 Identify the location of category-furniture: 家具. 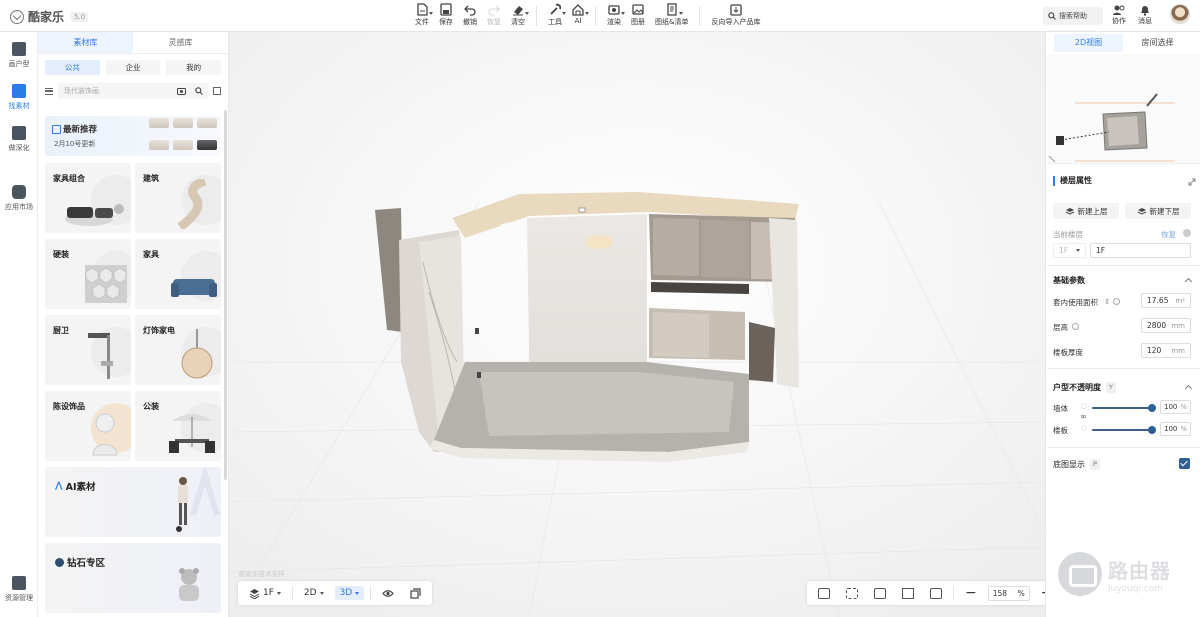
(178, 274).